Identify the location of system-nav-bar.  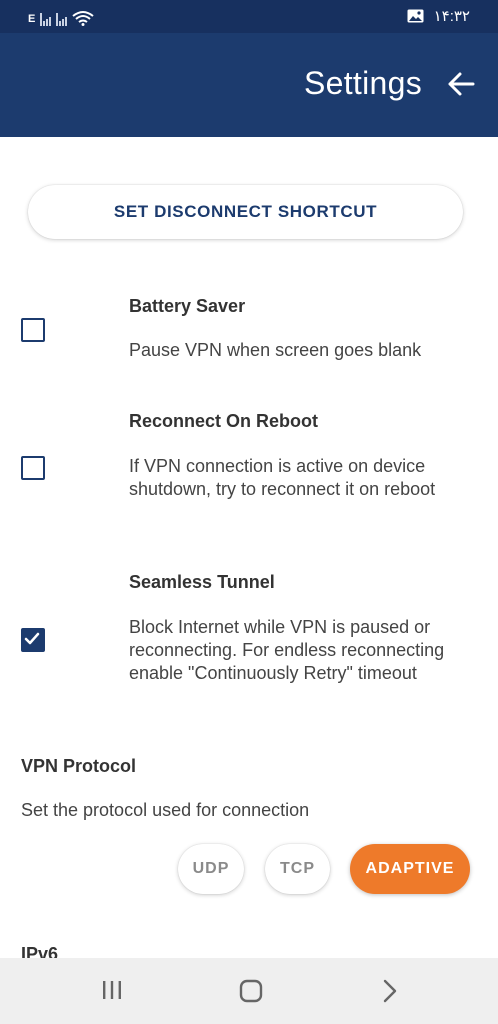
(249, 991).